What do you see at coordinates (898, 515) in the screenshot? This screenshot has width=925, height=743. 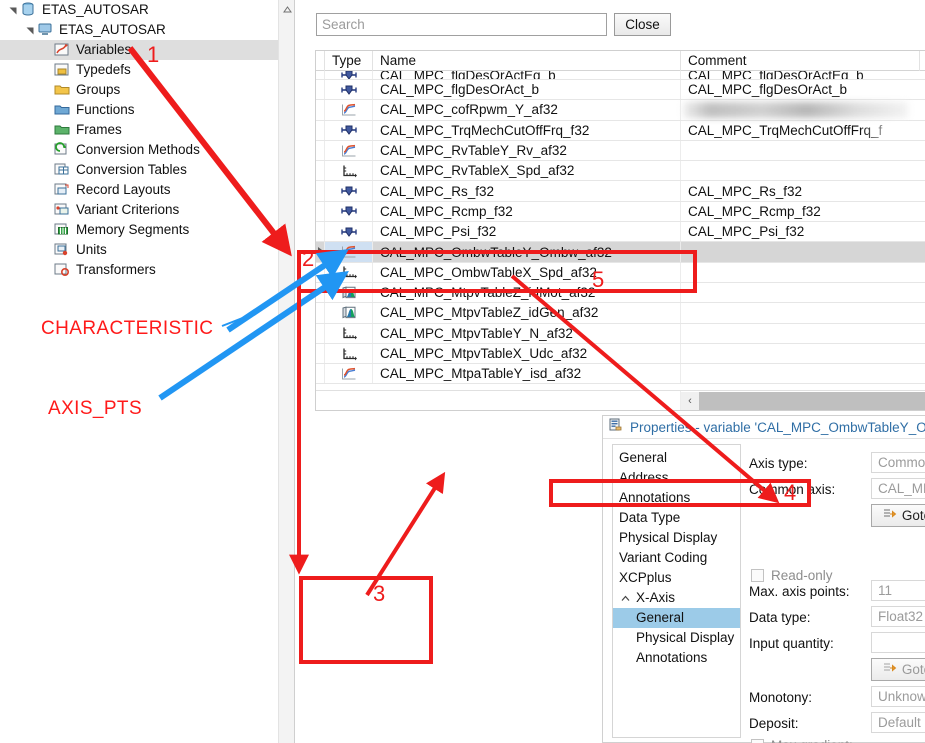 I see `goto-button-axis: Goto` at bounding box center [898, 515].